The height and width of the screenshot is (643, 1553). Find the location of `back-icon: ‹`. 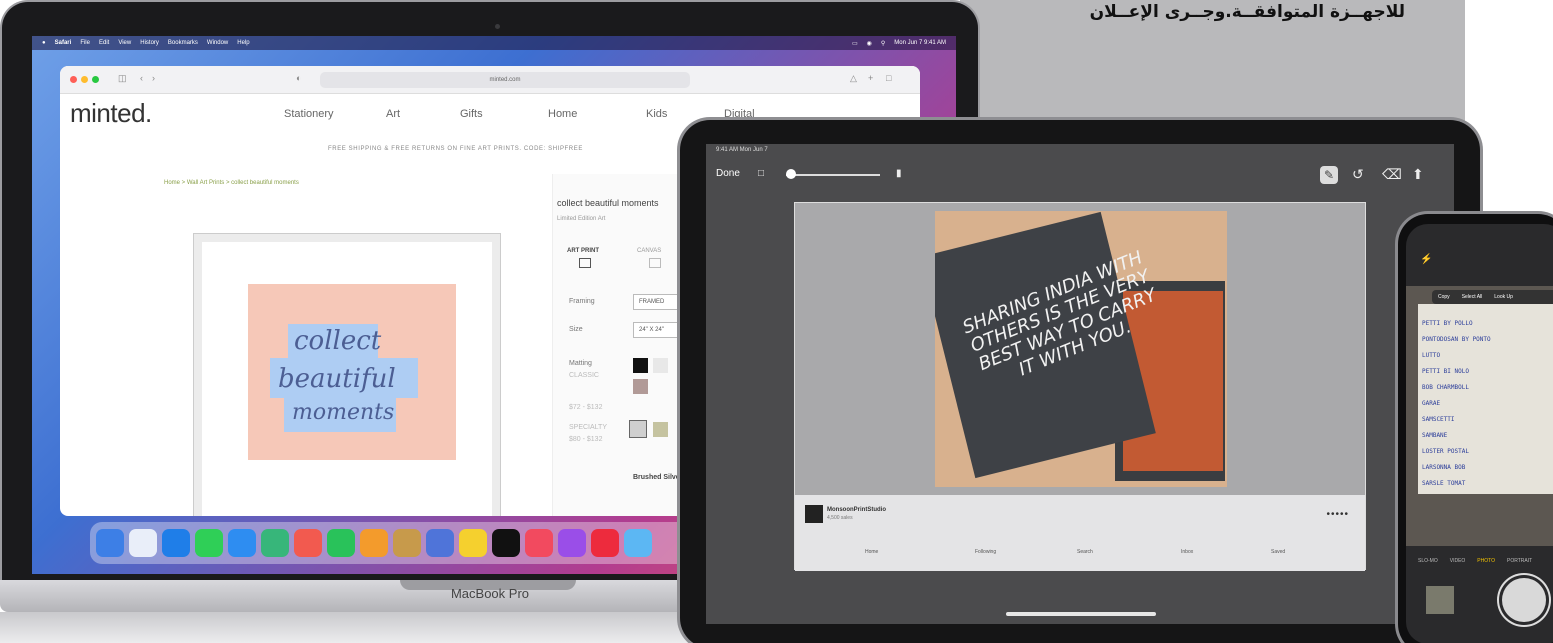

back-icon: ‹ is located at coordinates (141, 78).